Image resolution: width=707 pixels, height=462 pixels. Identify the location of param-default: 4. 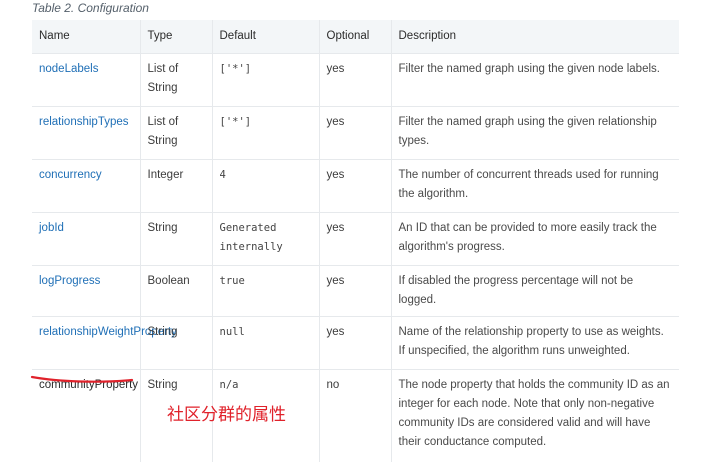
(265, 186).